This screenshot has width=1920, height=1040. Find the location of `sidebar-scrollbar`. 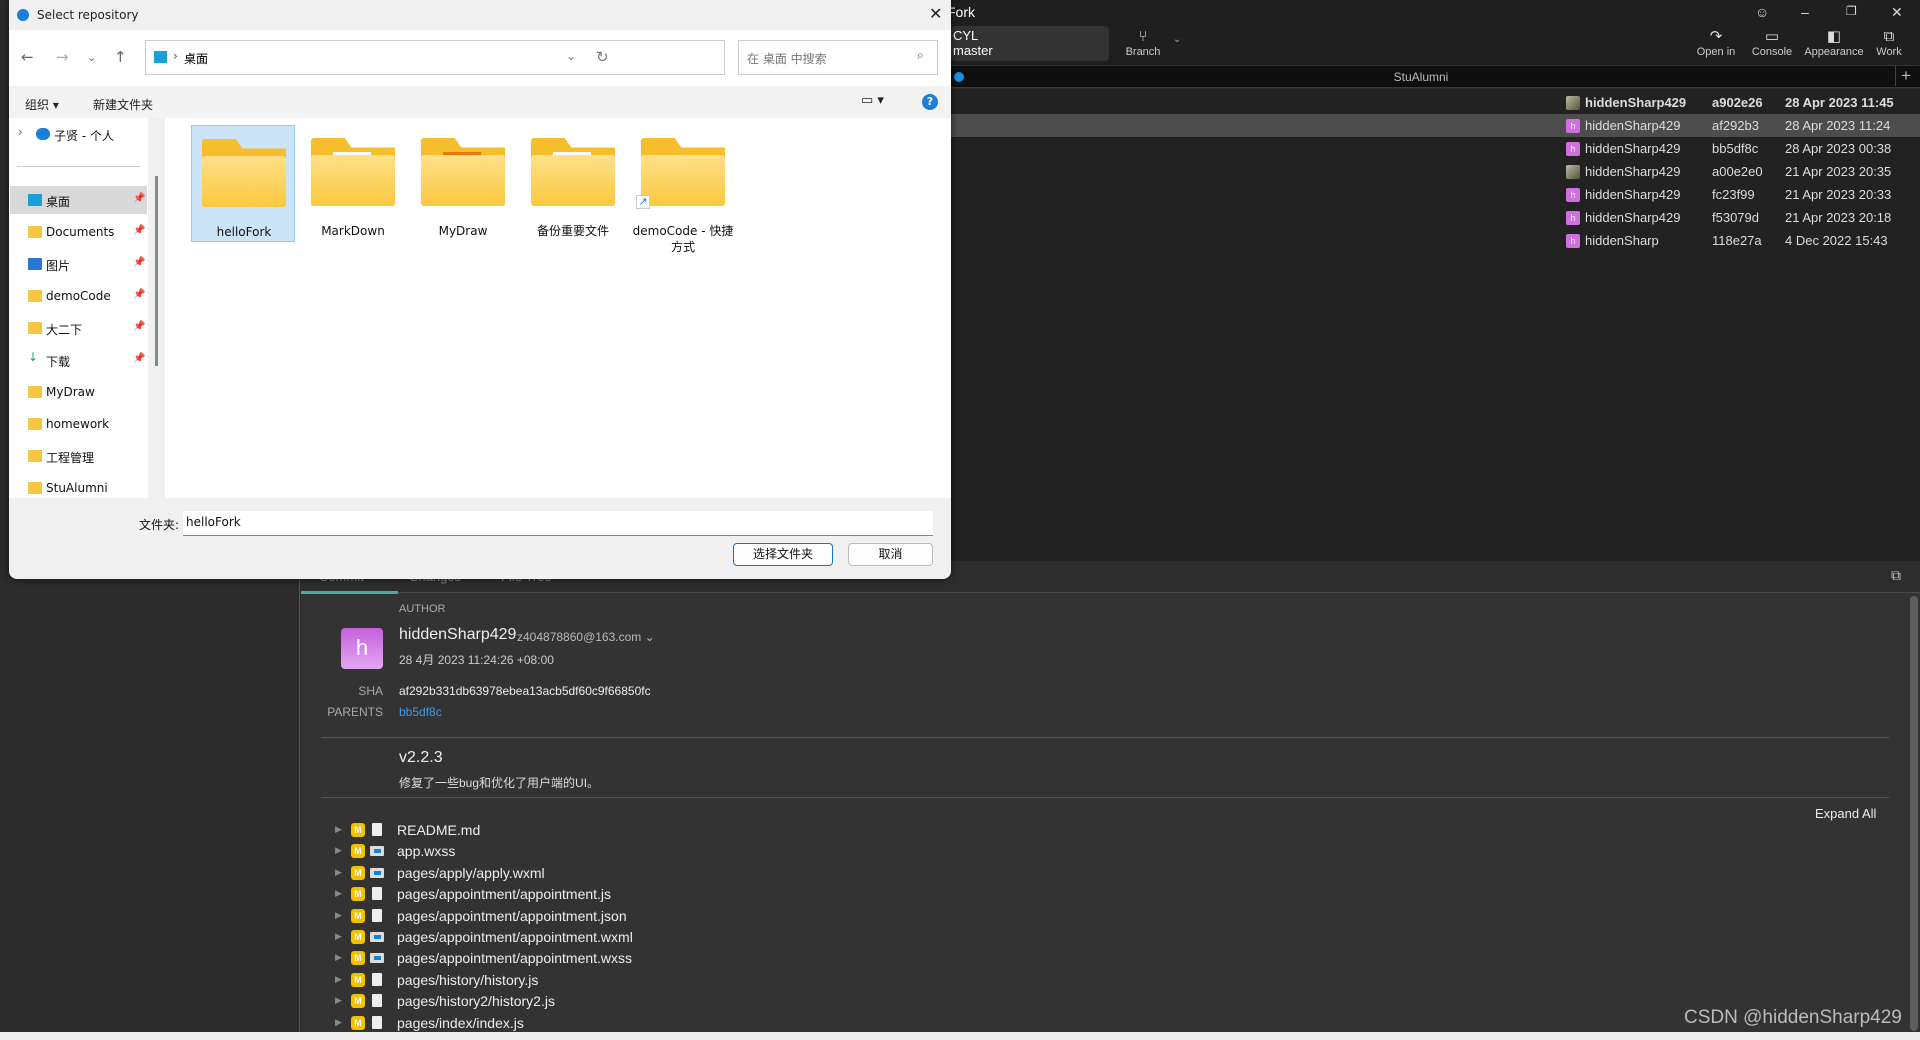

sidebar-scrollbar is located at coordinates (156, 271).